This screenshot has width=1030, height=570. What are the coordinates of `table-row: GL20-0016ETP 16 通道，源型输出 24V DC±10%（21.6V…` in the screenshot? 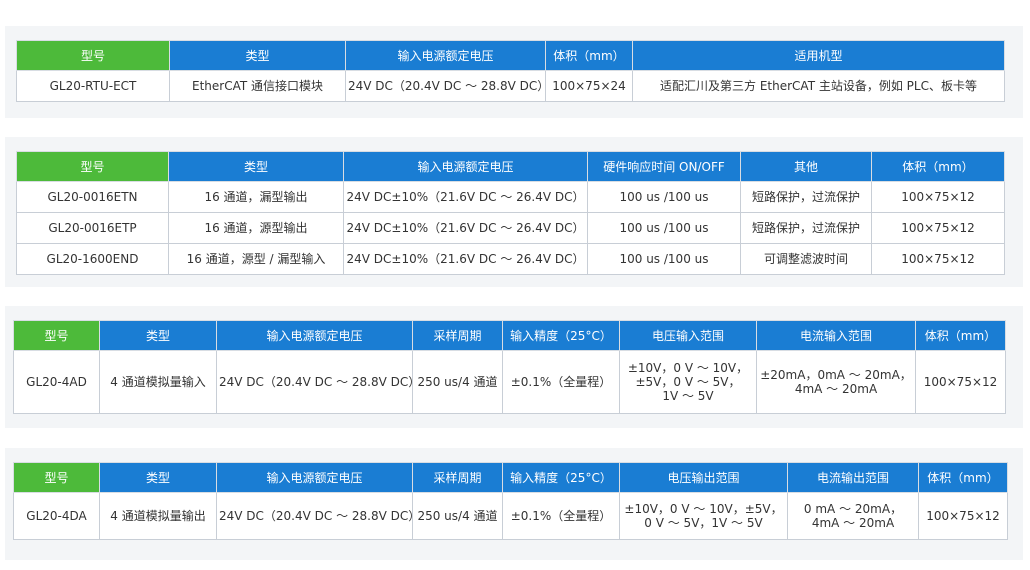 It's located at (510, 228).